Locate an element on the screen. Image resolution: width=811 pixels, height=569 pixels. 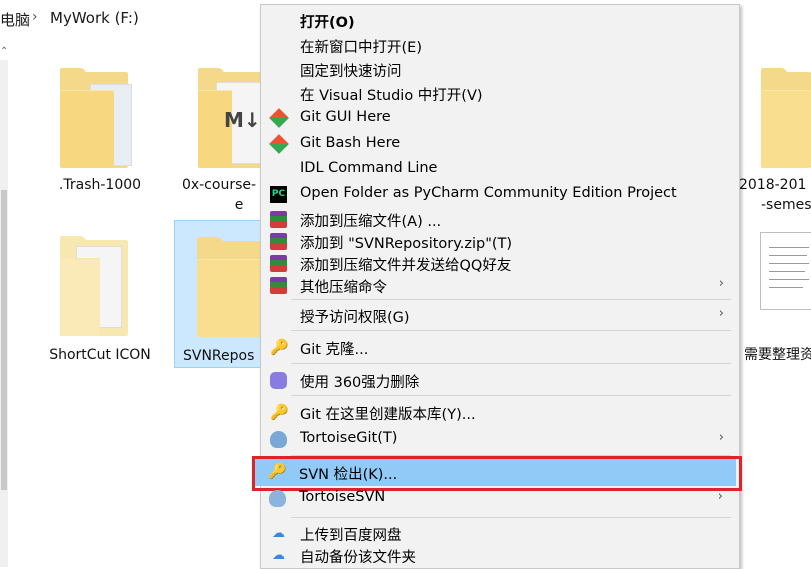
menu-item-tortoisegit: TortoiseGit(T) › is located at coordinates (500, 439).